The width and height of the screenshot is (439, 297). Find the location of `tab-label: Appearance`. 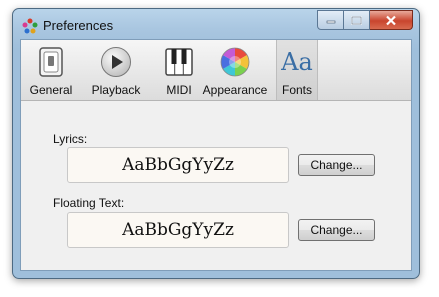

tab-label: Appearance is located at coordinates (235, 90).